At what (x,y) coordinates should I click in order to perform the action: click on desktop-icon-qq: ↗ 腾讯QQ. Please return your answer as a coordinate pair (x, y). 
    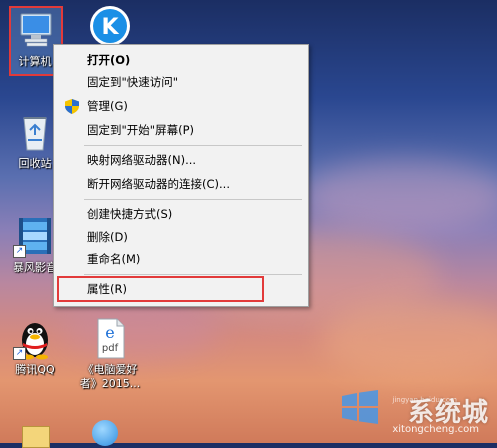
    Looking at the image, I should click on (35, 346).